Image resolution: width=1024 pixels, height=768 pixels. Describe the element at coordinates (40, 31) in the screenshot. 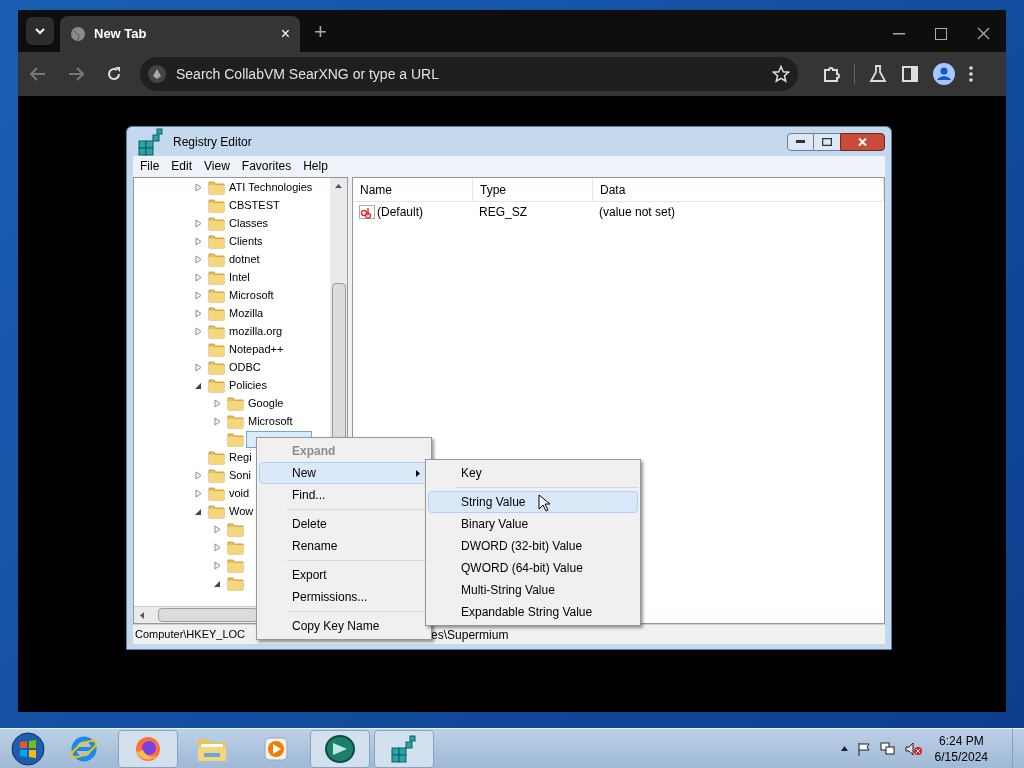

I see `tab-search-button` at that location.